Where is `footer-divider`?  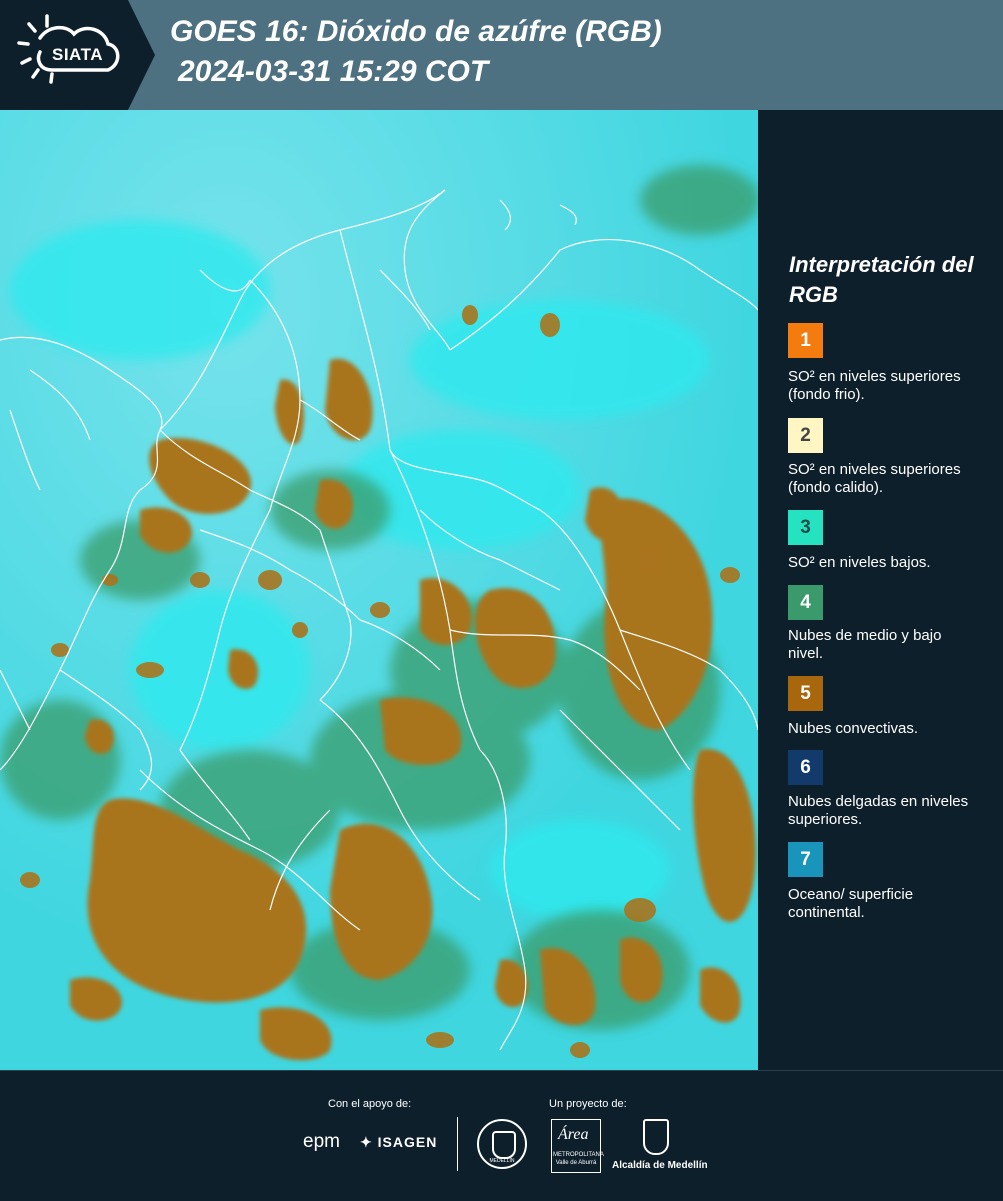 footer-divider is located at coordinates (457, 1144).